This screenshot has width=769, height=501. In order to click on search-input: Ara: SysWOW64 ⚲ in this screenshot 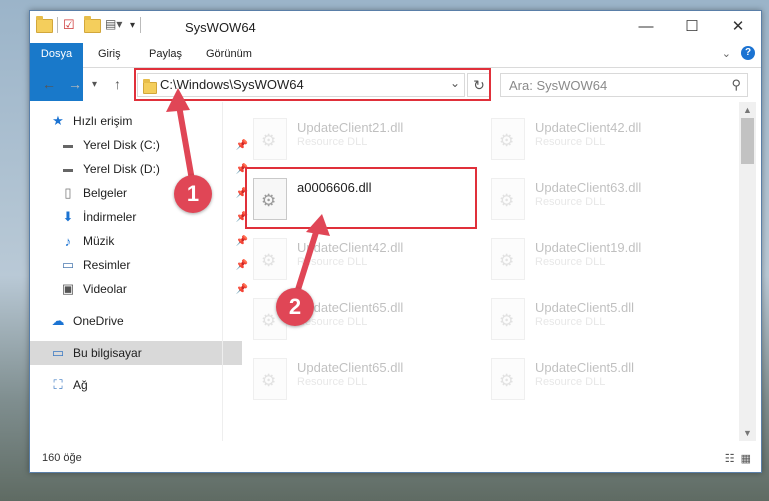, I will do `click(624, 85)`.